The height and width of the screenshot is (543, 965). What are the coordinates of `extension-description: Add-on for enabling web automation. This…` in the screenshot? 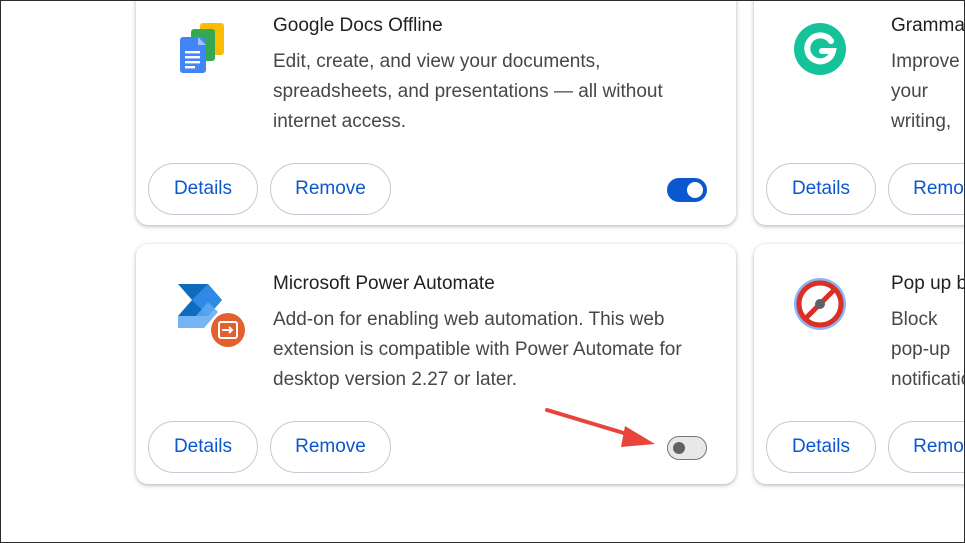 It's located at (477, 349).